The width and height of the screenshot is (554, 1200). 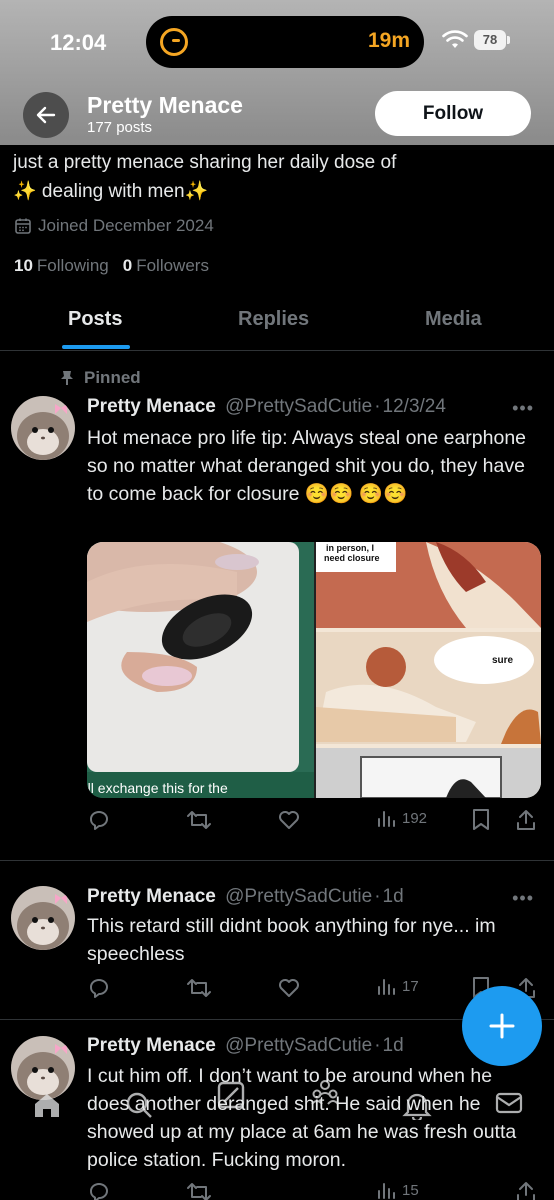 I want to click on earphone-photo-image: 'll exchange this for the, so click(x=200, y=670).